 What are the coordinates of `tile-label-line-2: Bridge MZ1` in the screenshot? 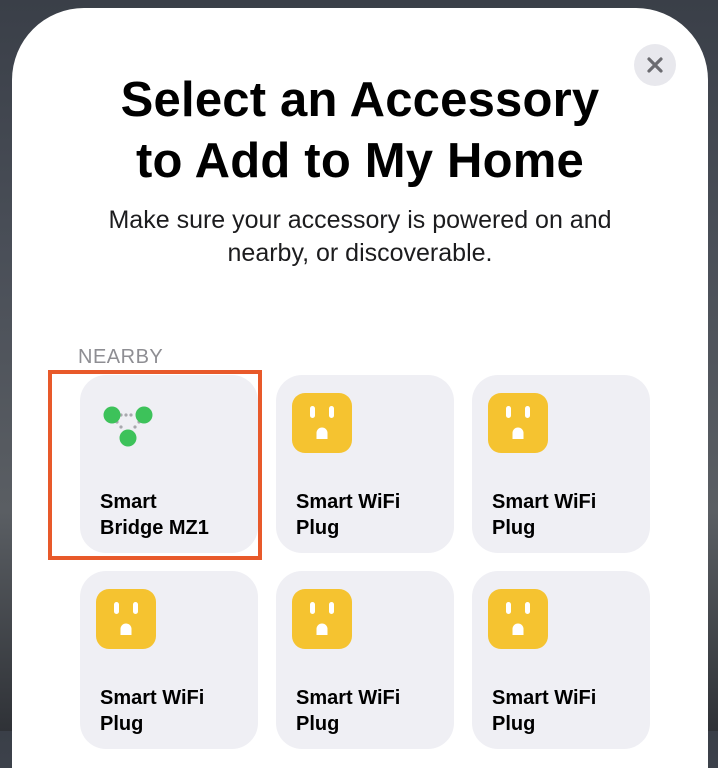 It's located at (154, 528).